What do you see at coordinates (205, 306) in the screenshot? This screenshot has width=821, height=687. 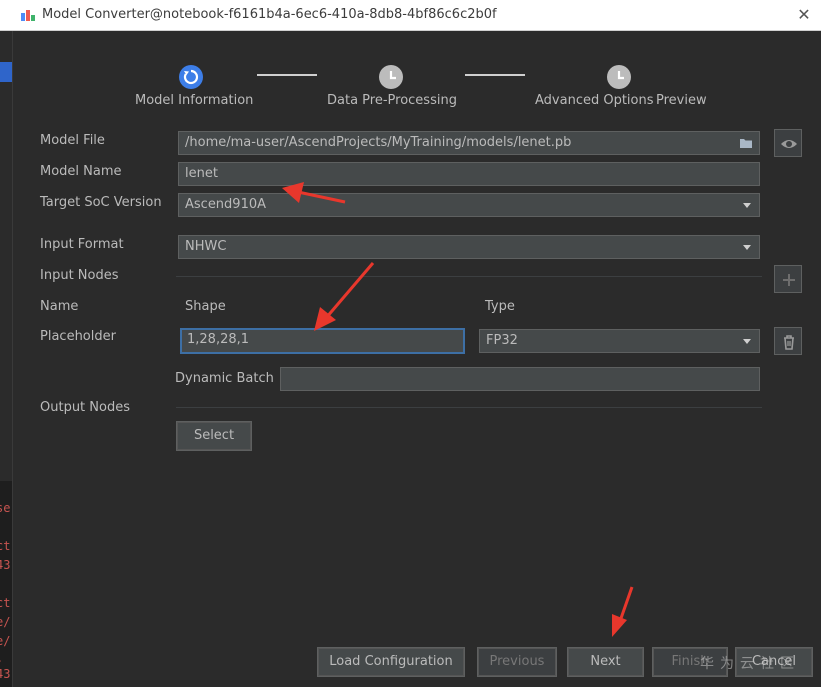 I see `shape-column-header: Shape` at bounding box center [205, 306].